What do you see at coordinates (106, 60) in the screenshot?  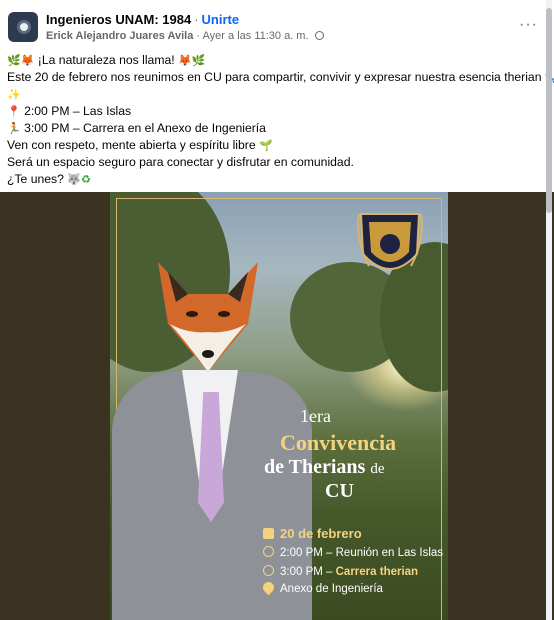 I see `text-line-1: ¡La naturaleza nos llama!` at bounding box center [106, 60].